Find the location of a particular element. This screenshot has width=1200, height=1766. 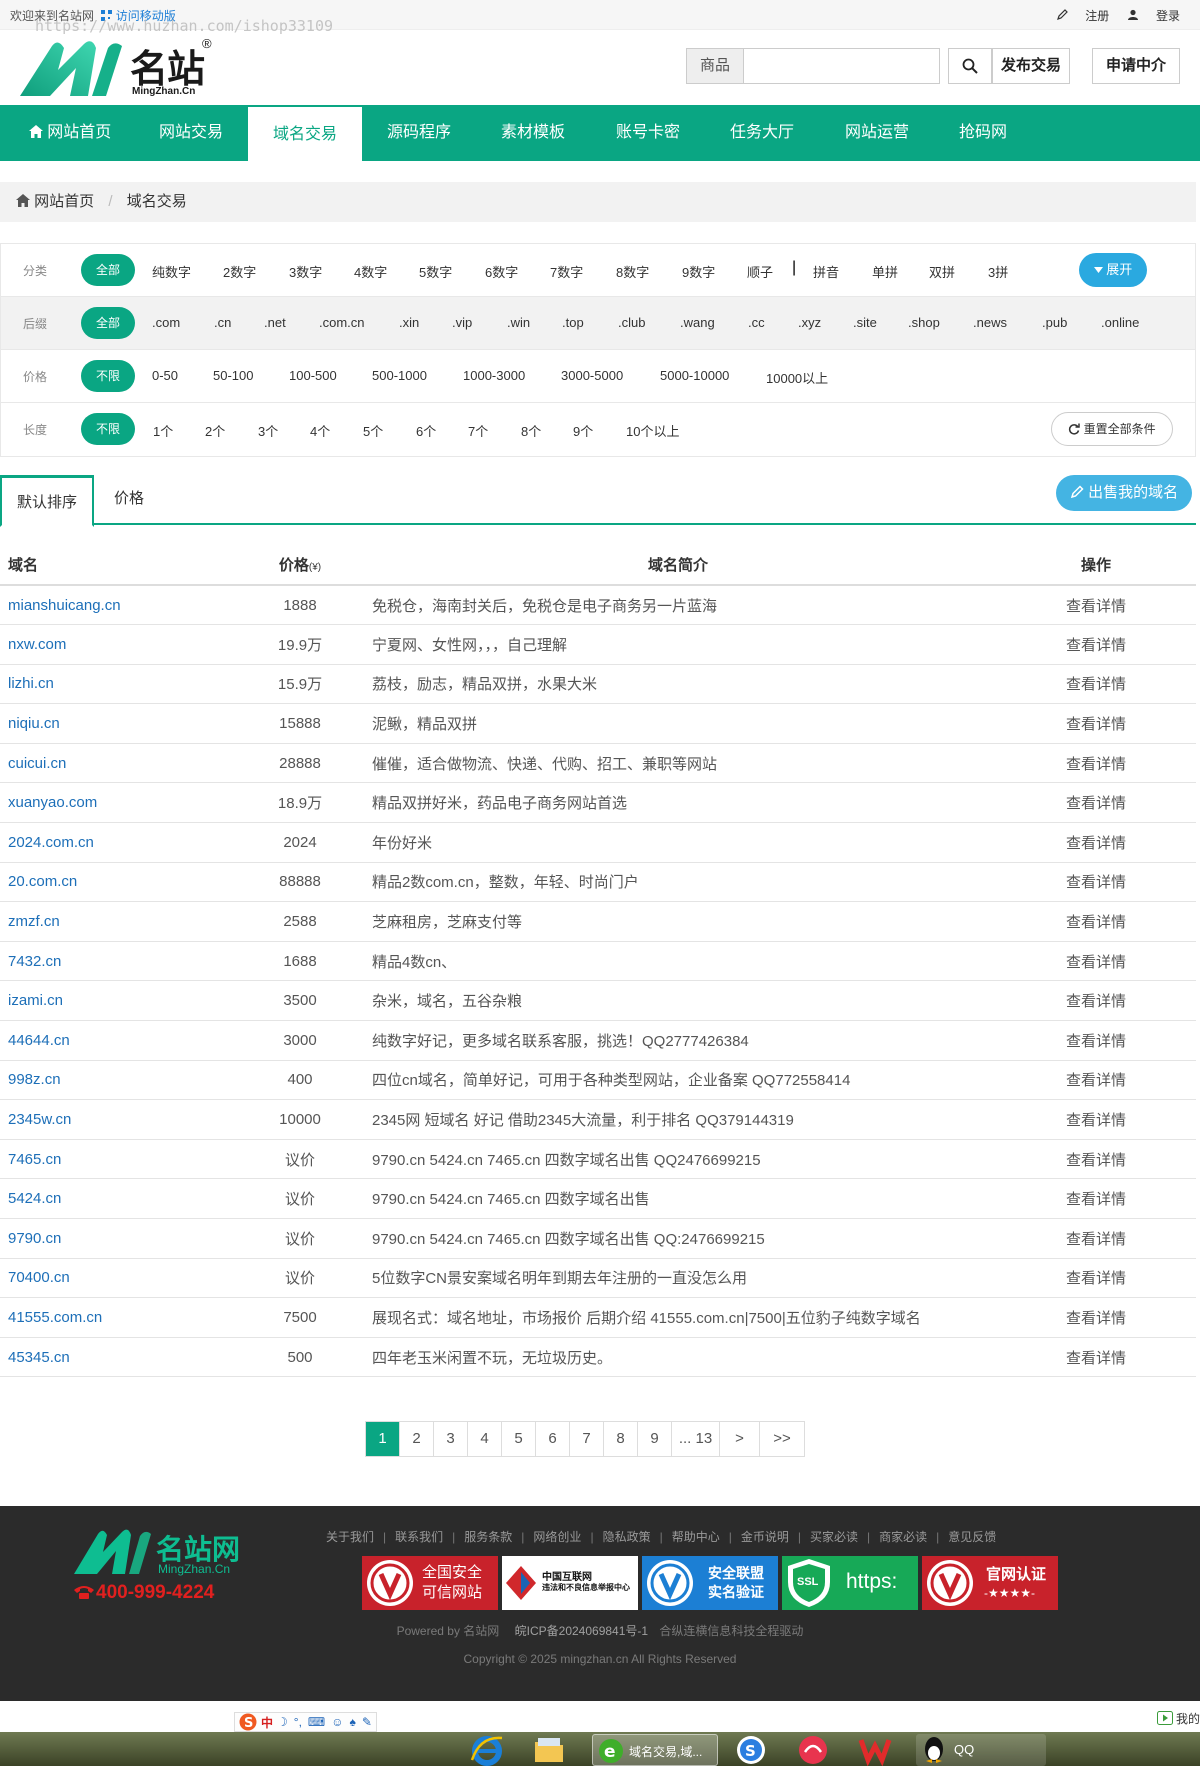

footer-link: 帮助中心 is located at coordinates (696, 1537).